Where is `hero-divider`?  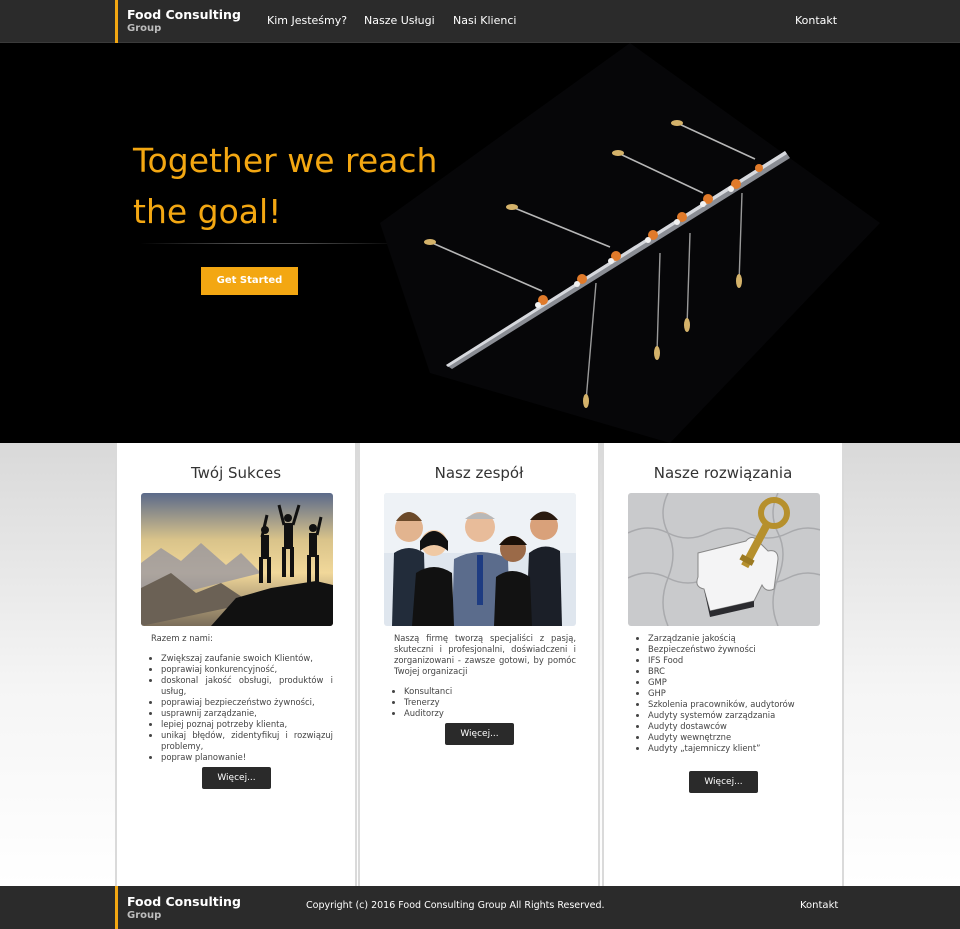
hero-divider is located at coordinates (270, 243).